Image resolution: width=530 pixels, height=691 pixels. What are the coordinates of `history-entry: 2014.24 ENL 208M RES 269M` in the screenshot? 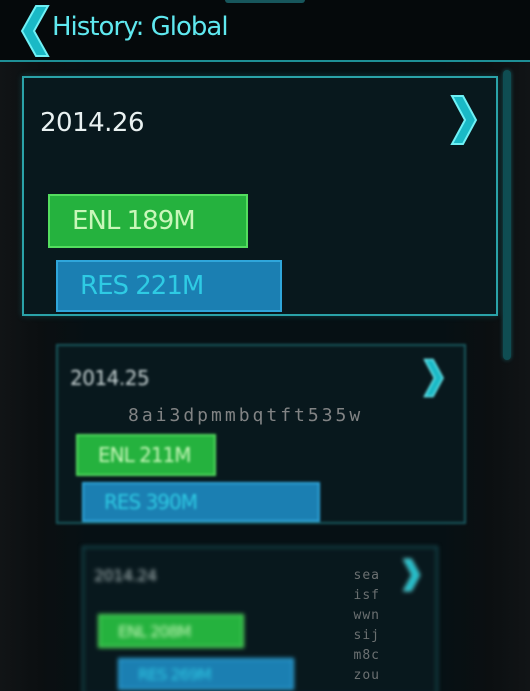 It's located at (260, 618).